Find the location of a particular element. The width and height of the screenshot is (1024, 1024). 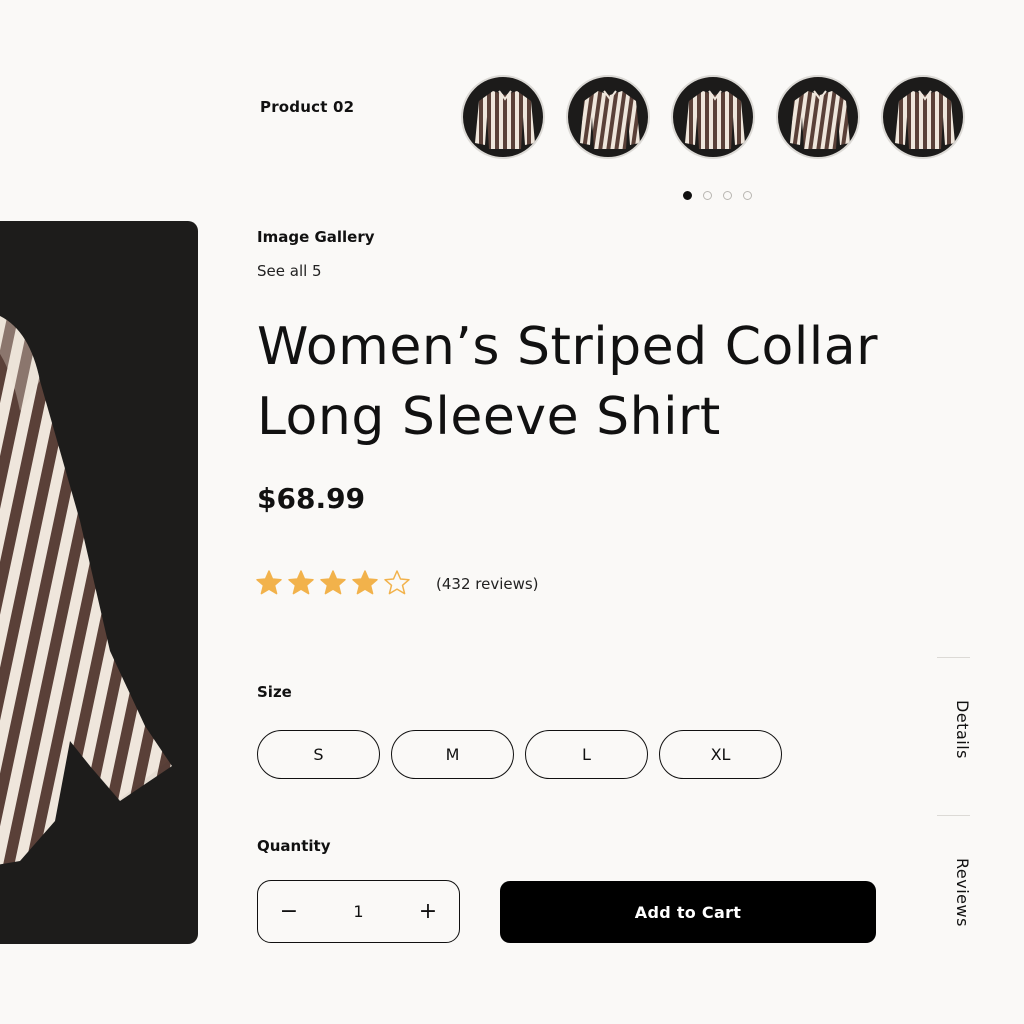

thumbnail-shirt-front is located at coordinates (503, 117).